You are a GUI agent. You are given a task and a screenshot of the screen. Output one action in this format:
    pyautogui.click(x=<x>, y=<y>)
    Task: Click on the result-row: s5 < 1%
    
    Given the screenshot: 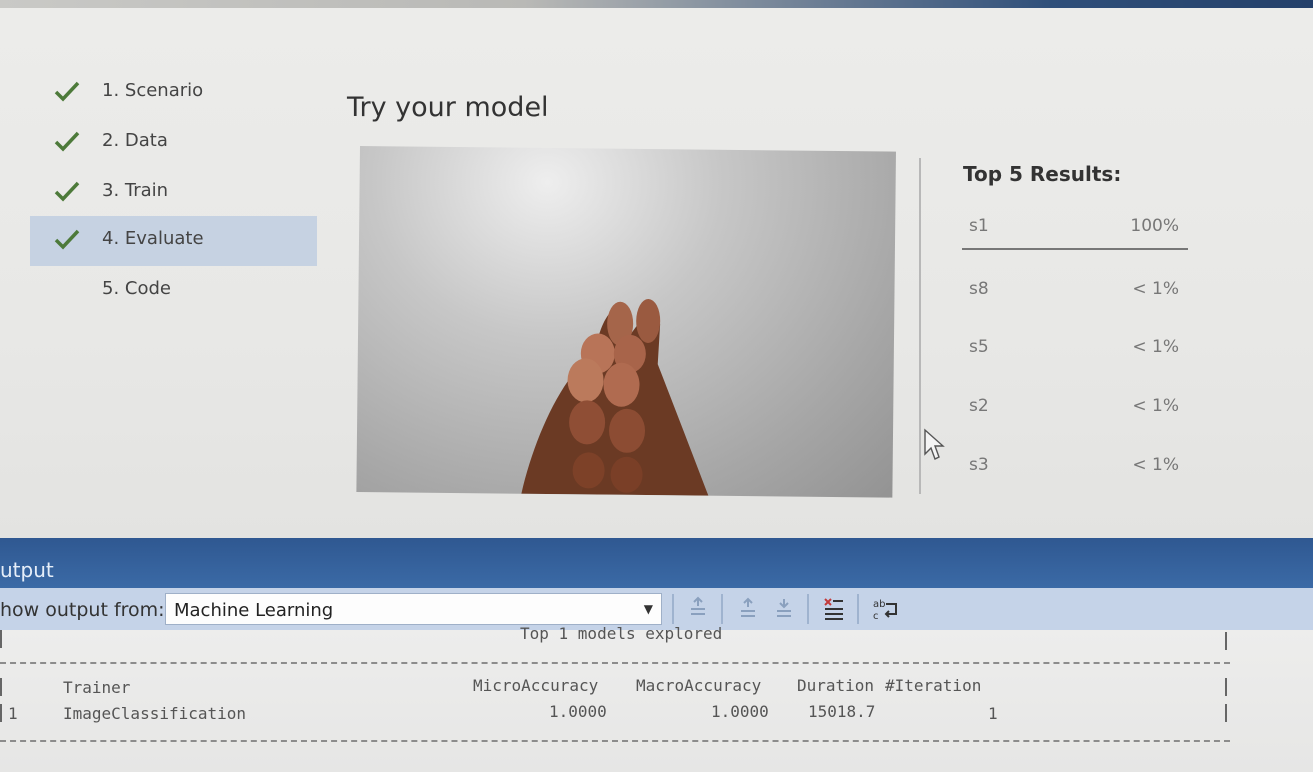 What is the action you would take?
    pyautogui.click(x=1076, y=352)
    